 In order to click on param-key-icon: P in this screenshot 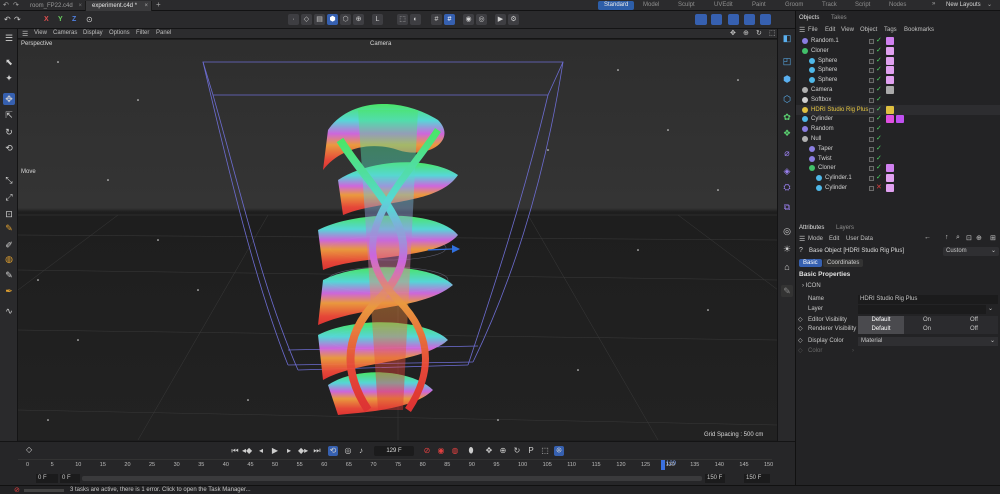, I will do `click(531, 451)`.